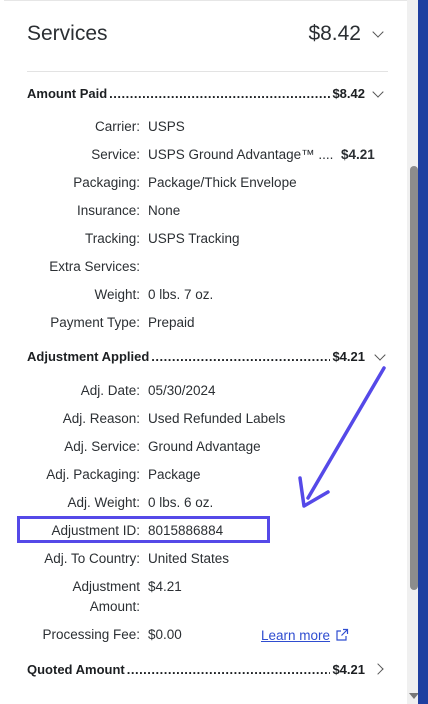 This screenshot has width=428, height=704. What do you see at coordinates (92, 558) in the screenshot?
I see `adj-to-country-key: Adj. To Country:` at bounding box center [92, 558].